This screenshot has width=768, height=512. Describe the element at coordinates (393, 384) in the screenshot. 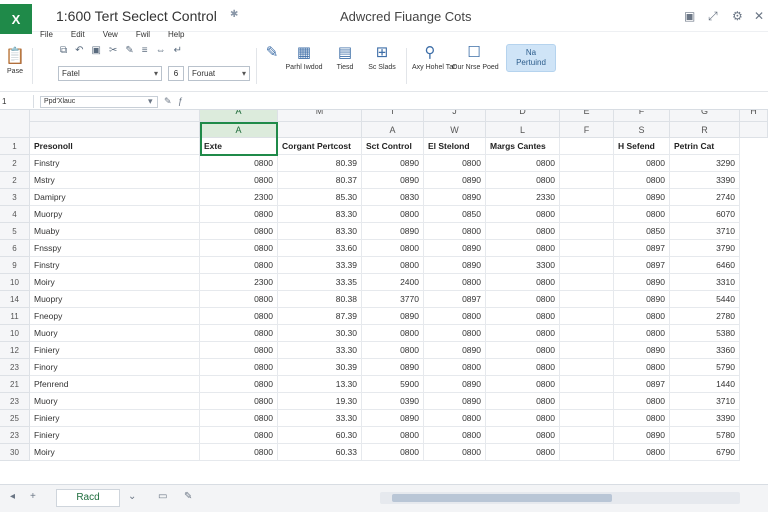

I see `value-cell: 5900` at that location.